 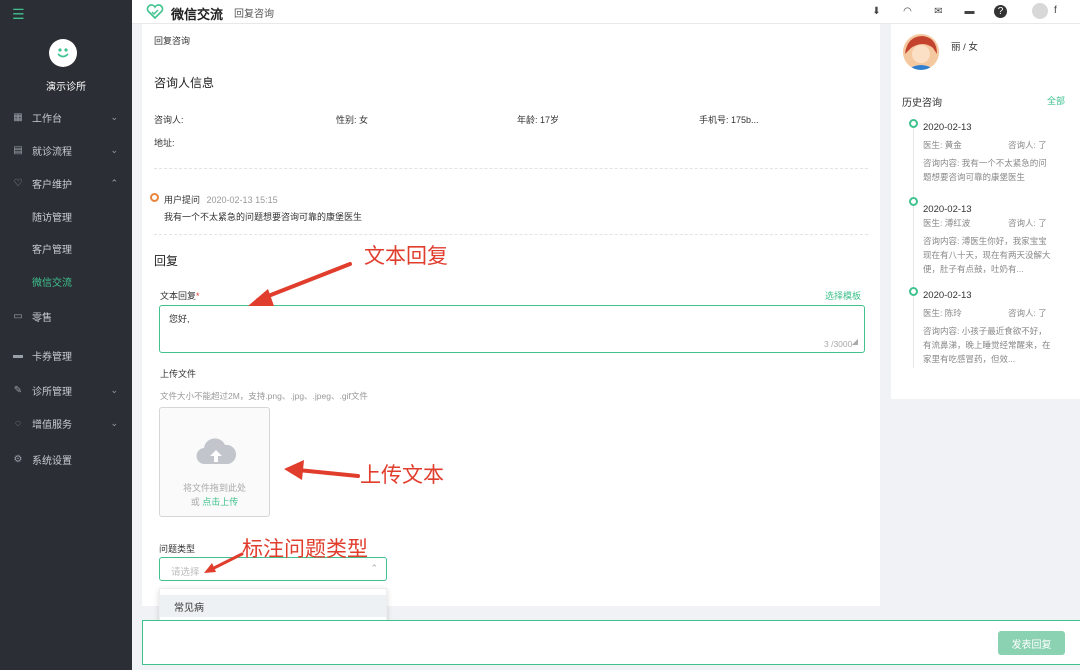 I want to click on field-label: 地址:, so click(x=164, y=143).